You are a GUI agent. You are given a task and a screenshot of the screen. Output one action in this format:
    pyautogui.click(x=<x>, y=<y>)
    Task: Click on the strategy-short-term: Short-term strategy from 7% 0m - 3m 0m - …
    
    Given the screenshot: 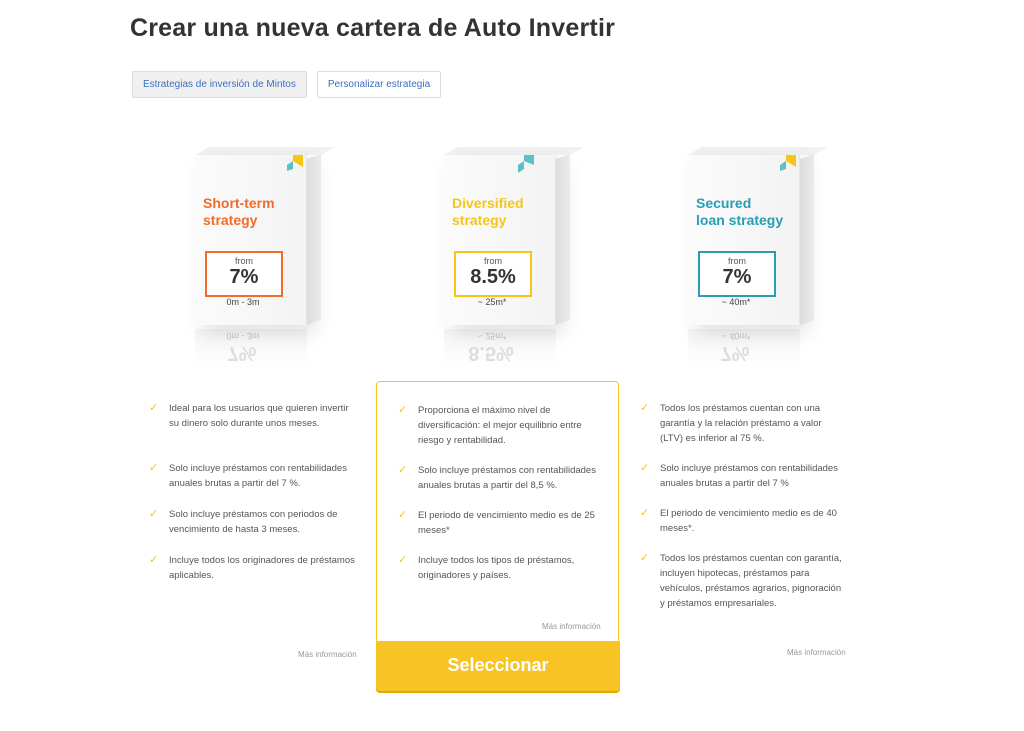 What is the action you would take?
    pyautogui.click(x=252, y=359)
    